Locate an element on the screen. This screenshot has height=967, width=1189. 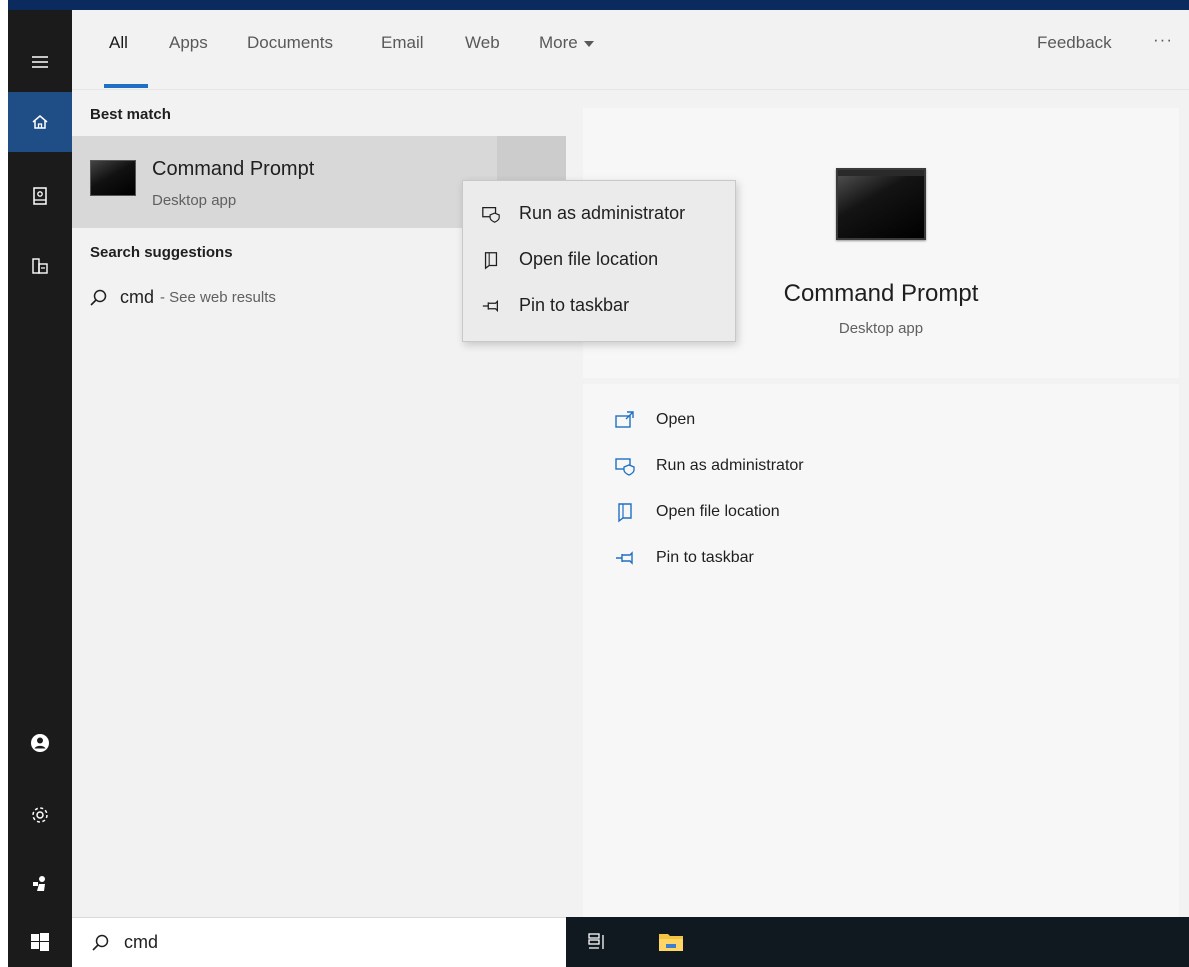
tab-more: More is located at coordinates (566, 43).